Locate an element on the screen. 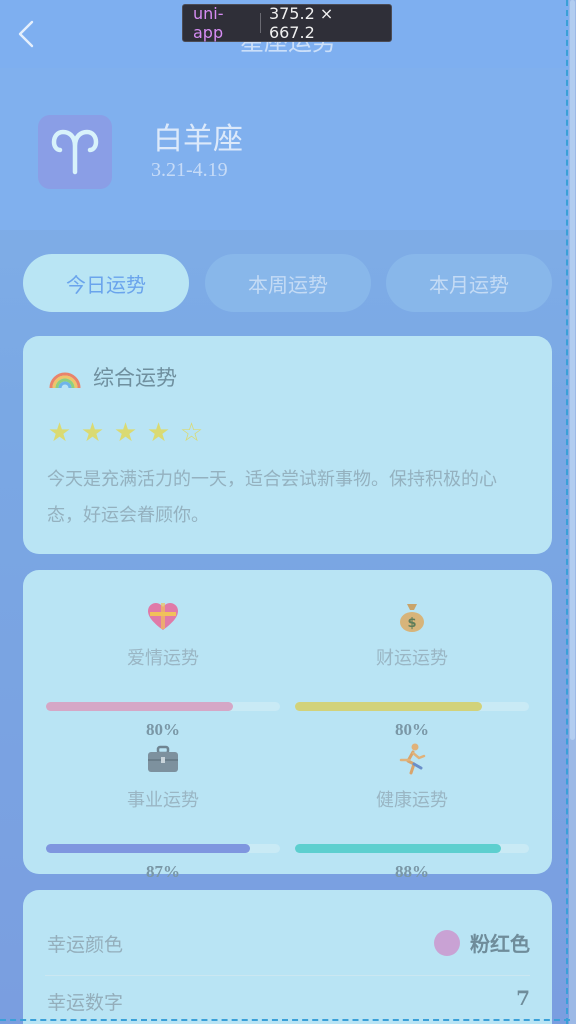  lucky-number-row: 幸运数字 7 is located at coordinates (287, 998).